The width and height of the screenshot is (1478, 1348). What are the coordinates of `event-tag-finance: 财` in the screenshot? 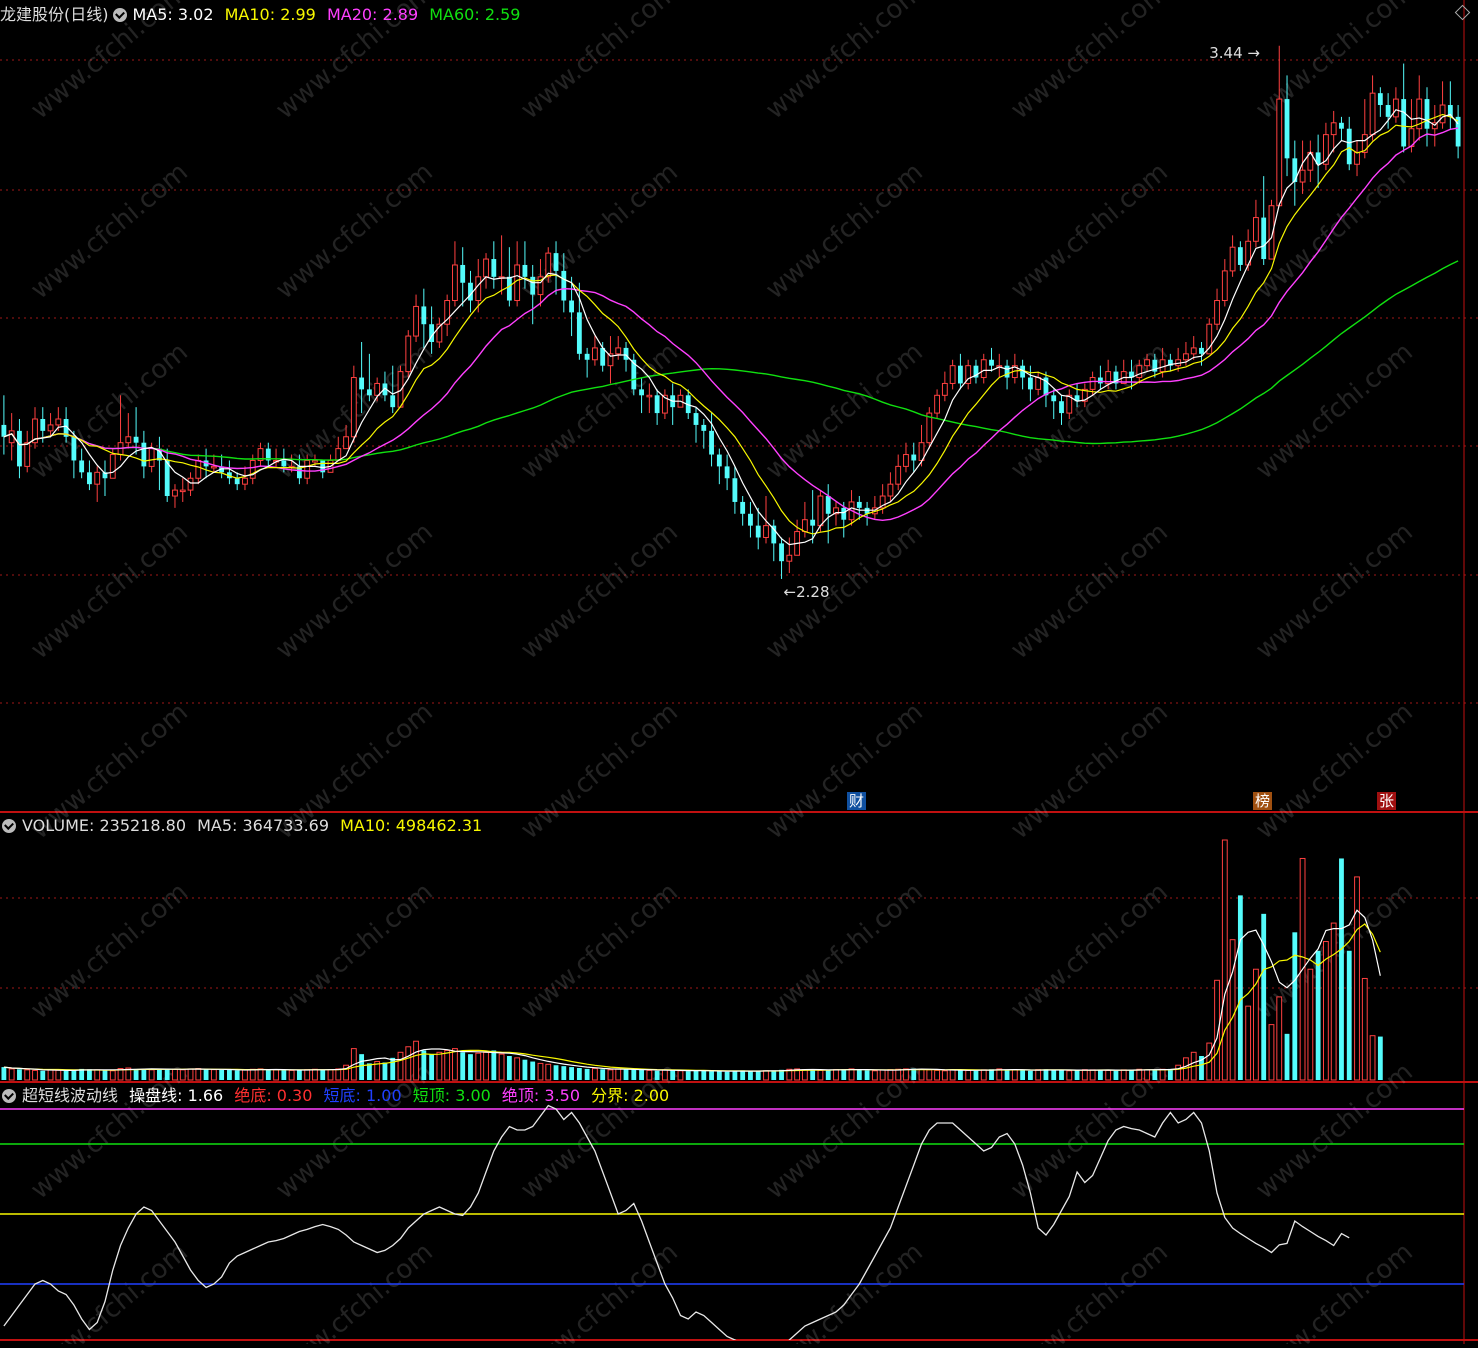 It's located at (857, 801).